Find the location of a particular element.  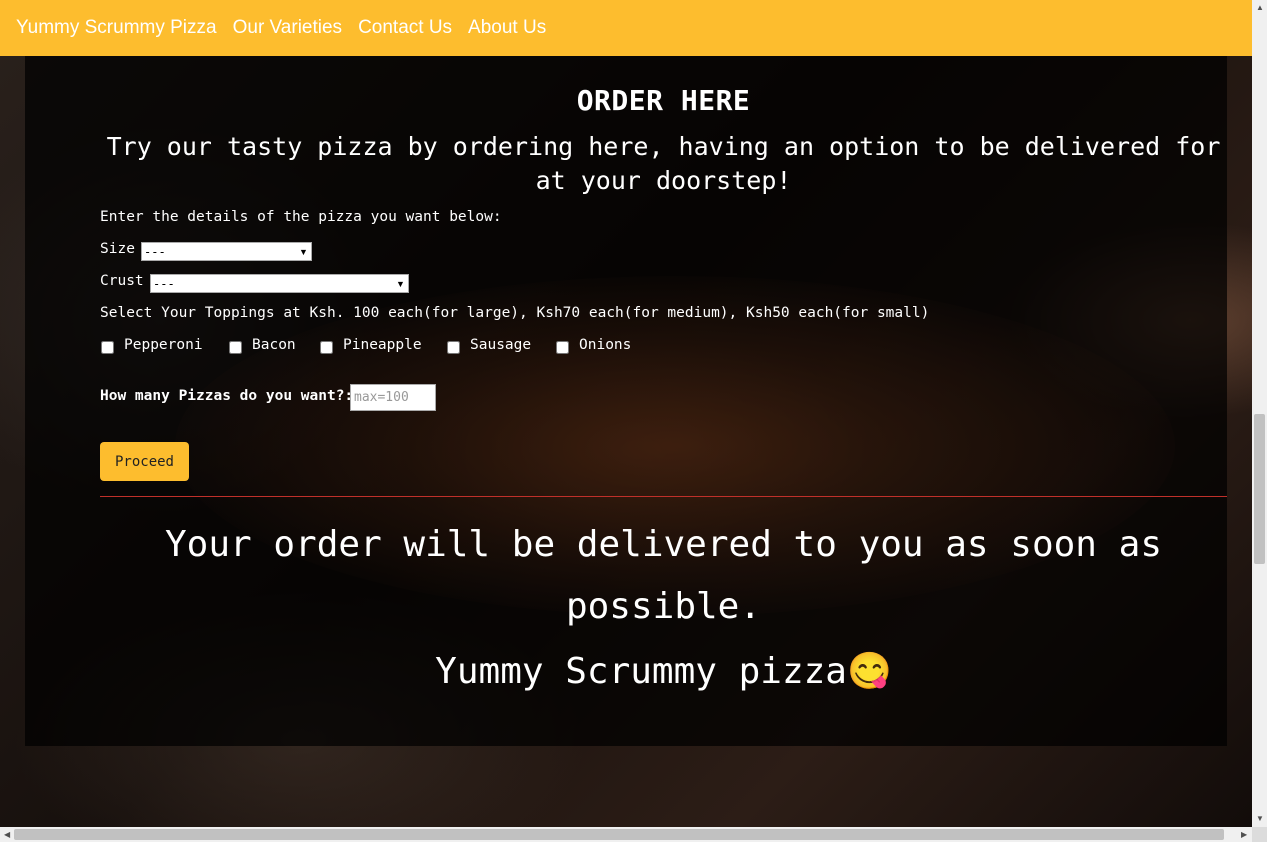

topping-label-bacon: Bacon is located at coordinates (274, 345).